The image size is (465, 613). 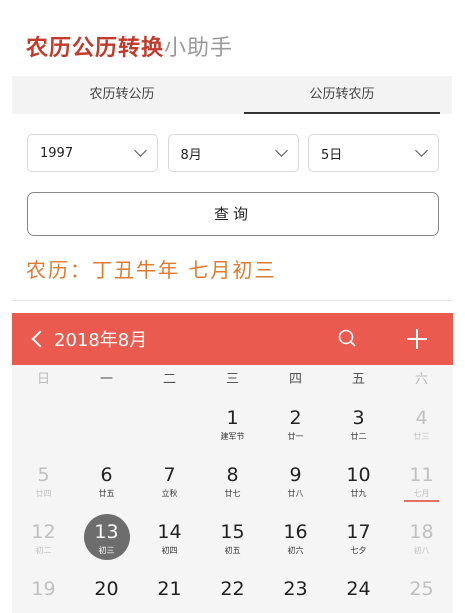 I want to click on day-number: 4, so click(x=421, y=418).